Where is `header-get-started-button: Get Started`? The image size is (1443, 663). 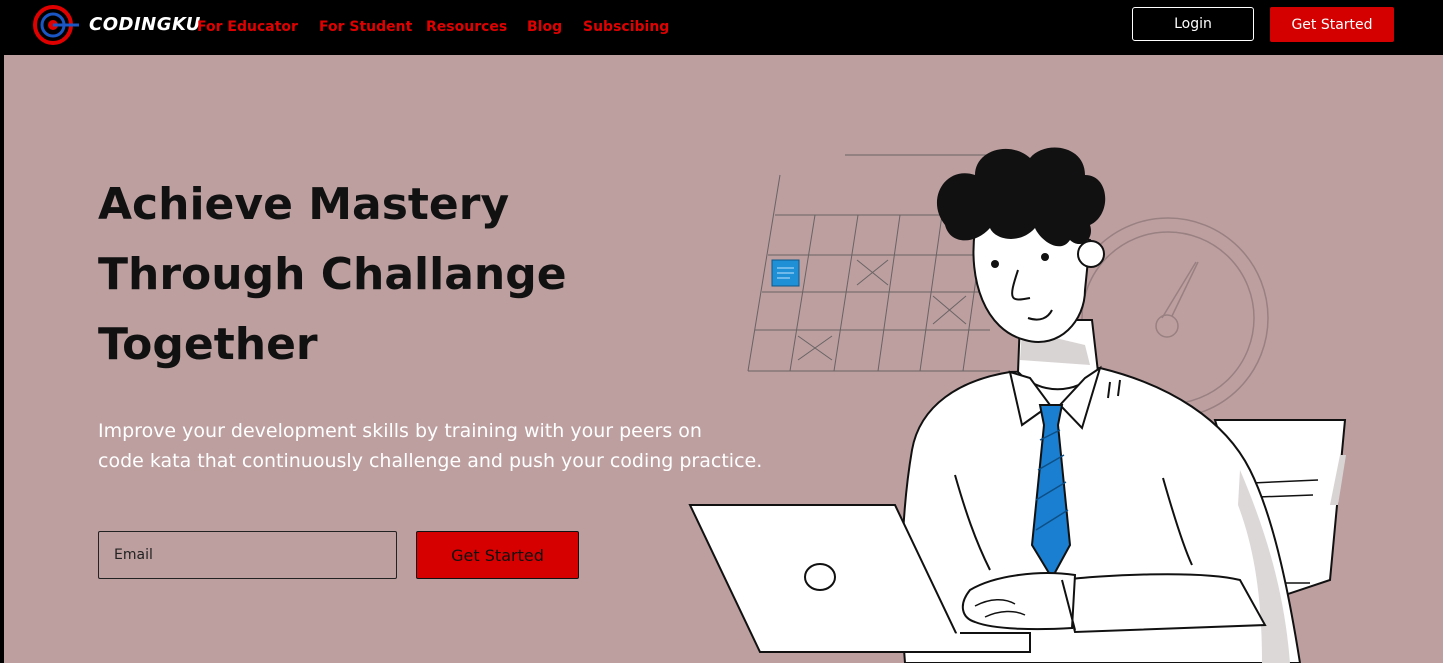 header-get-started-button: Get Started is located at coordinates (1332, 24).